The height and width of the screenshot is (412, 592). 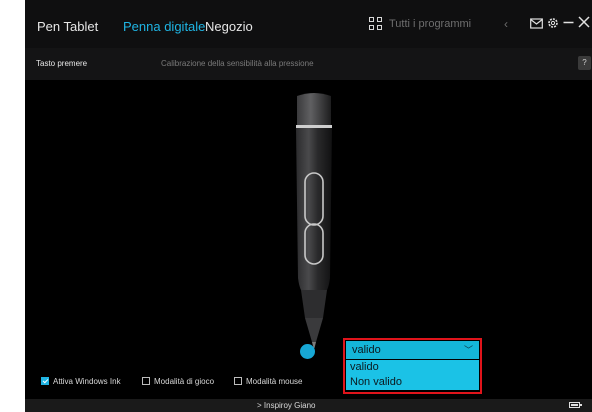 What do you see at coordinates (584, 23) in the screenshot?
I see `close-icon` at bounding box center [584, 23].